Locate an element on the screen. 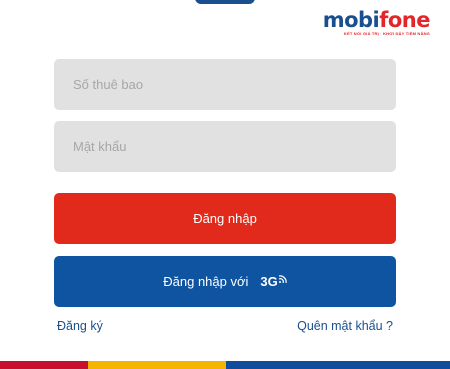  login-button: Đăng nhập is located at coordinates (225, 218).